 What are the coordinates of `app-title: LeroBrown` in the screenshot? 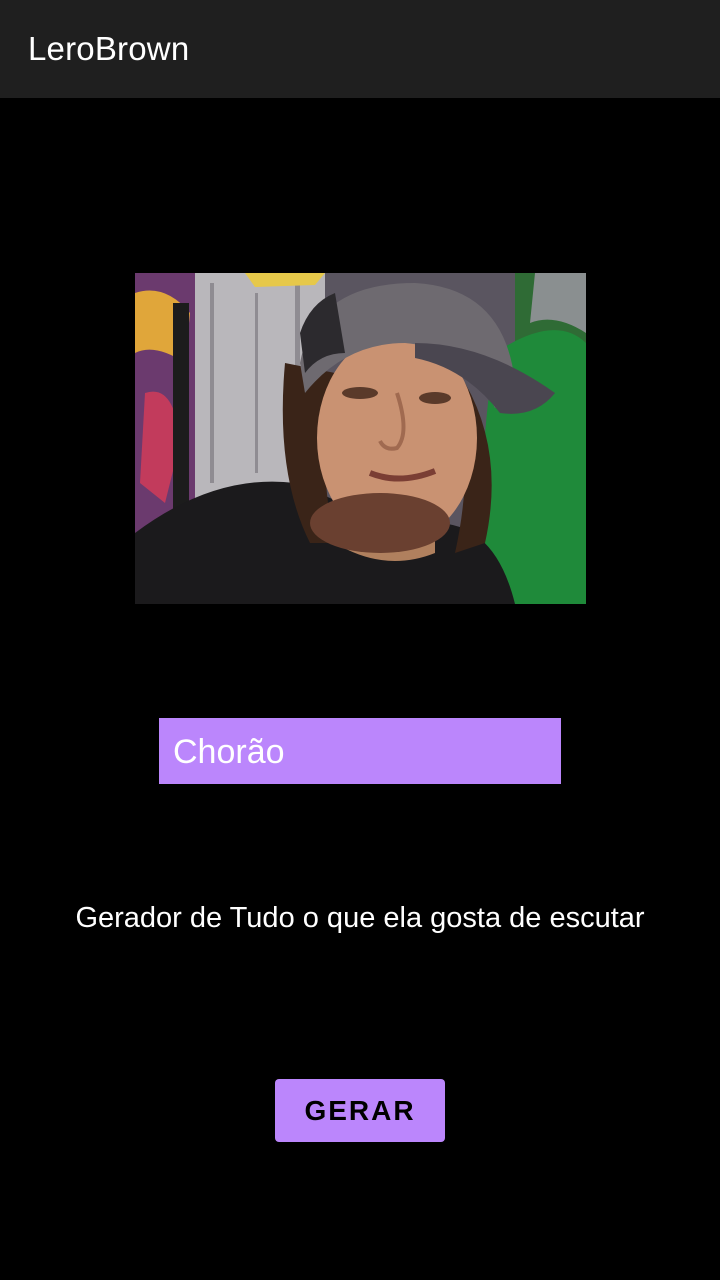 It's located at (109, 48).